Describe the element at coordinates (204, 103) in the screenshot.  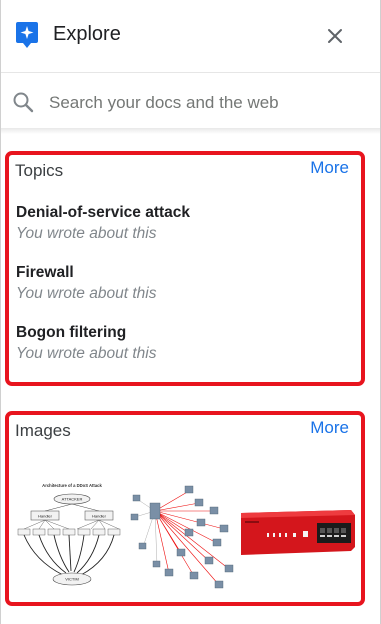
I see `search-input` at that location.